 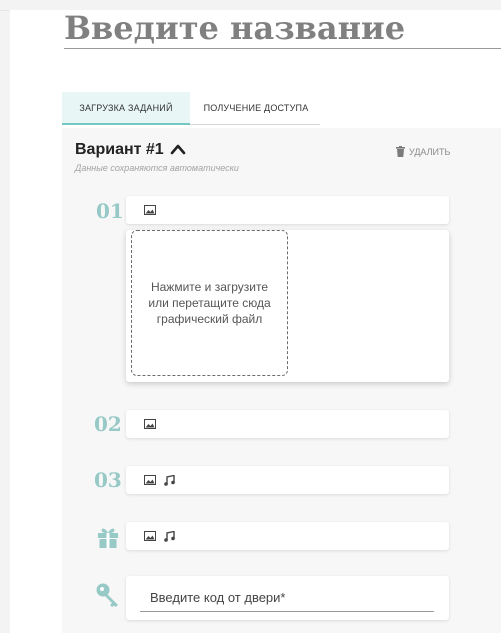 What do you see at coordinates (256, 108) in the screenshot?
I see `tab-get-access: ПОЛУЧЕНИЕ ДОСТУПА` at bounding box center [256, 108].